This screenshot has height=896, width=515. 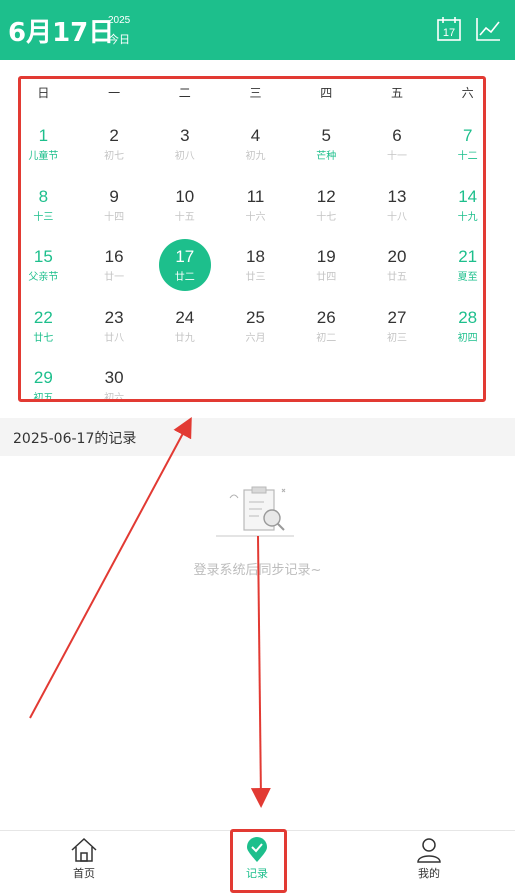 I want to click on calendar-today-icon: 17, so click(x=449, y=29).